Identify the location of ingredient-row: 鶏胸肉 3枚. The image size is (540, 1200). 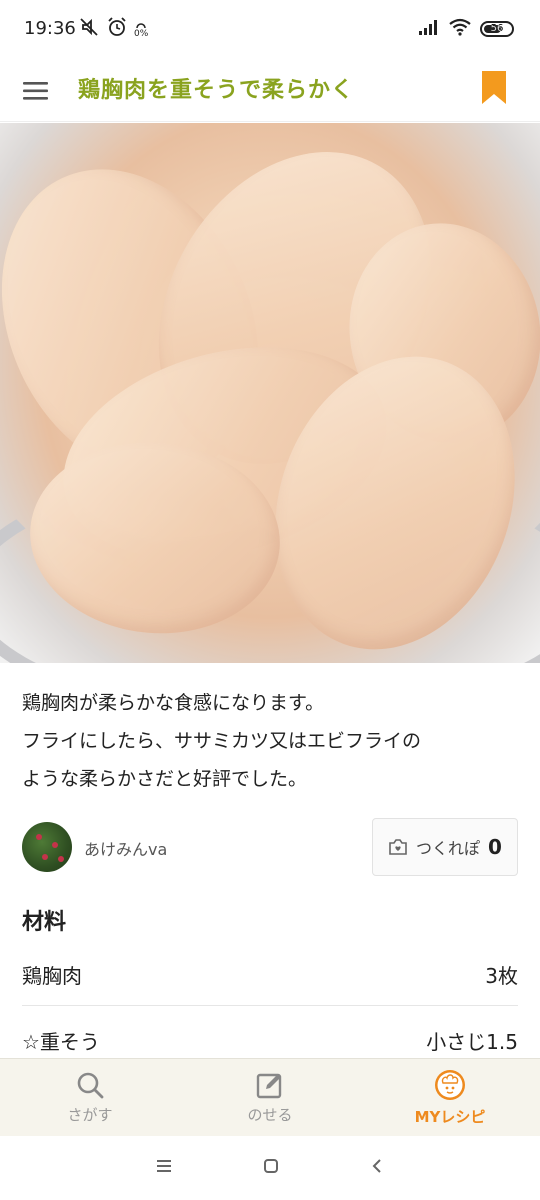
(270, 974).